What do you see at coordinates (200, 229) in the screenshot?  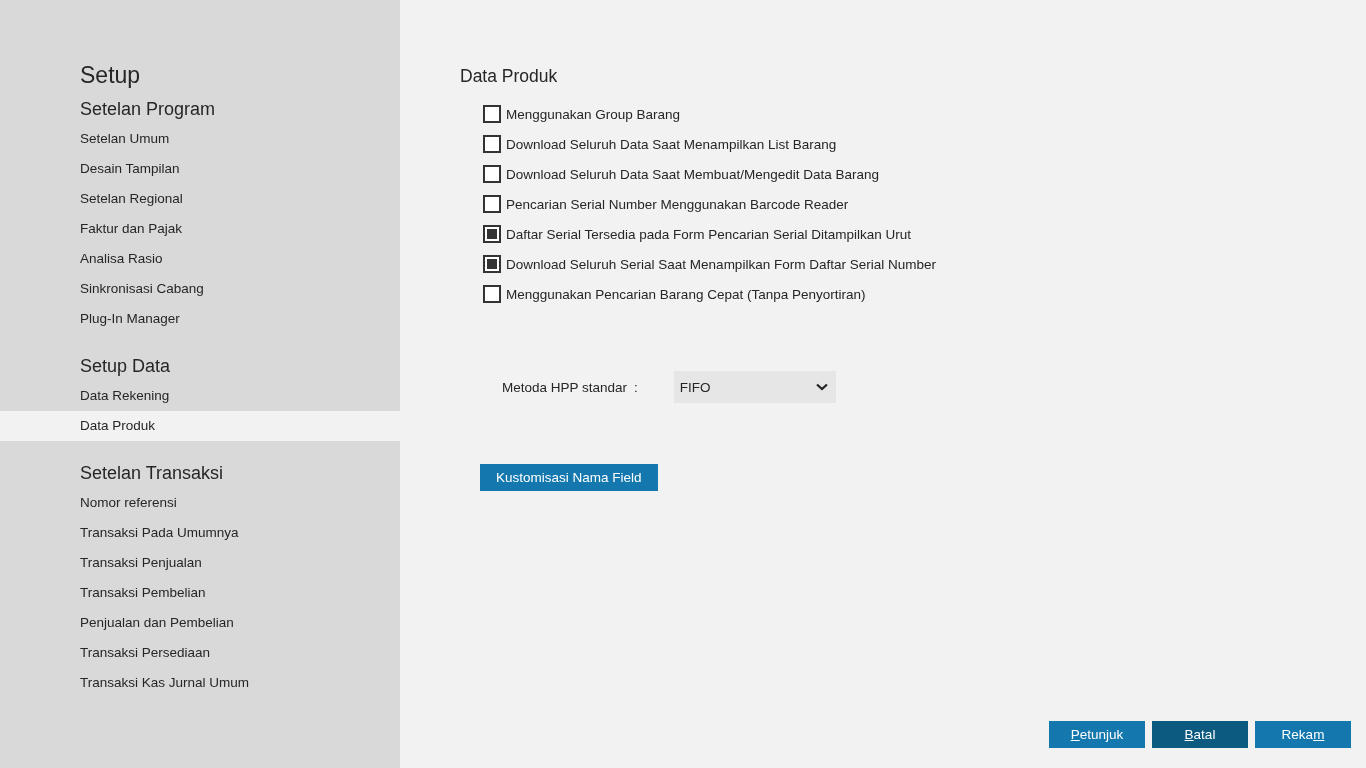 I see `sidebar-item: Faktur dan Pajak` at bounding box center [200, 229].